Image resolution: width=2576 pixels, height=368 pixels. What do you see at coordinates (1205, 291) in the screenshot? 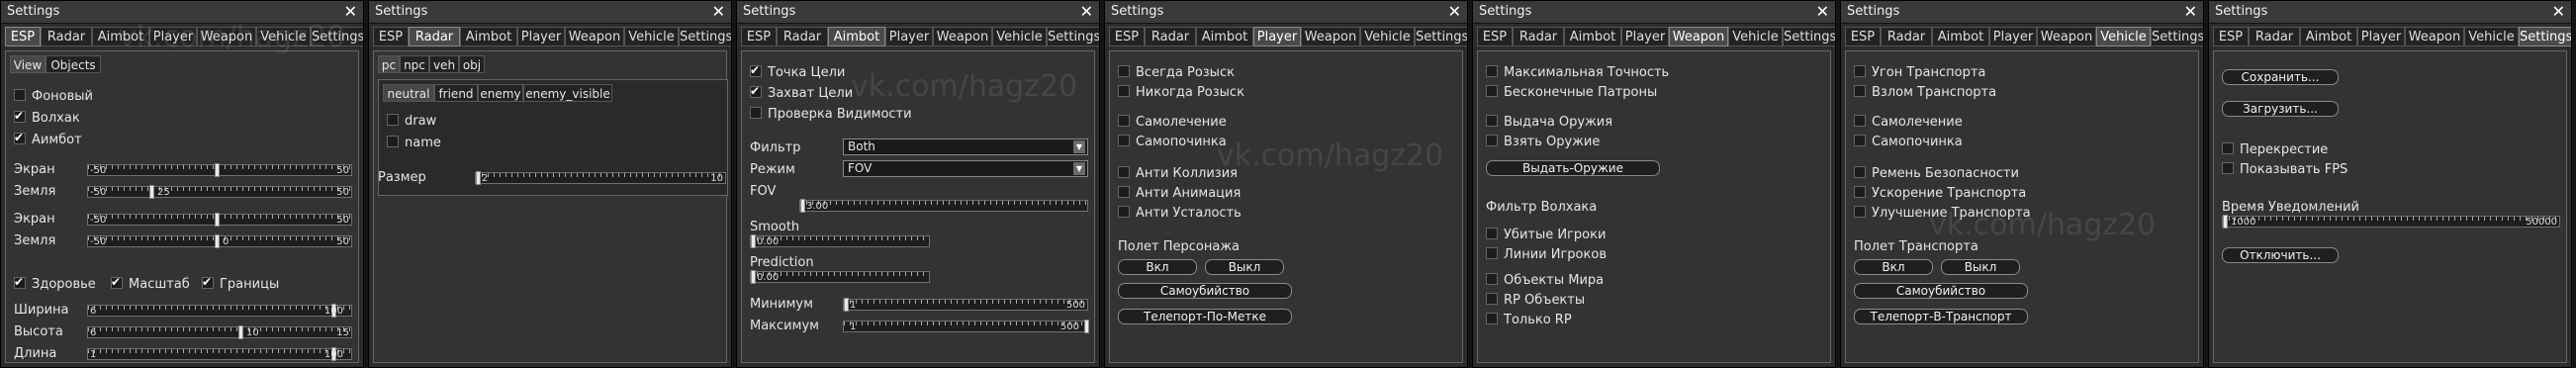
I see `suicide-button: Самоубийство` at bounding box center [1205, 291].